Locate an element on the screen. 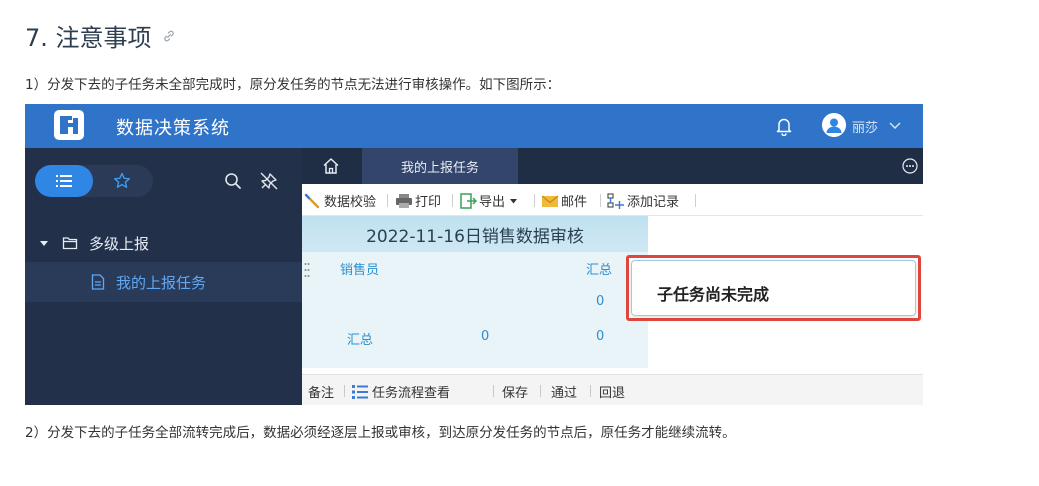 Image resolution: width=1039 pixels, height=486 pixels. export-icon is located at coordinates (468, 200).